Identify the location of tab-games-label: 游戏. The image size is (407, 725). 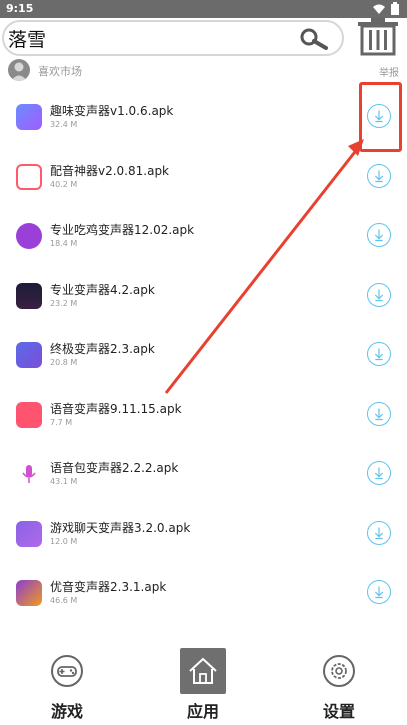
(66, 711).